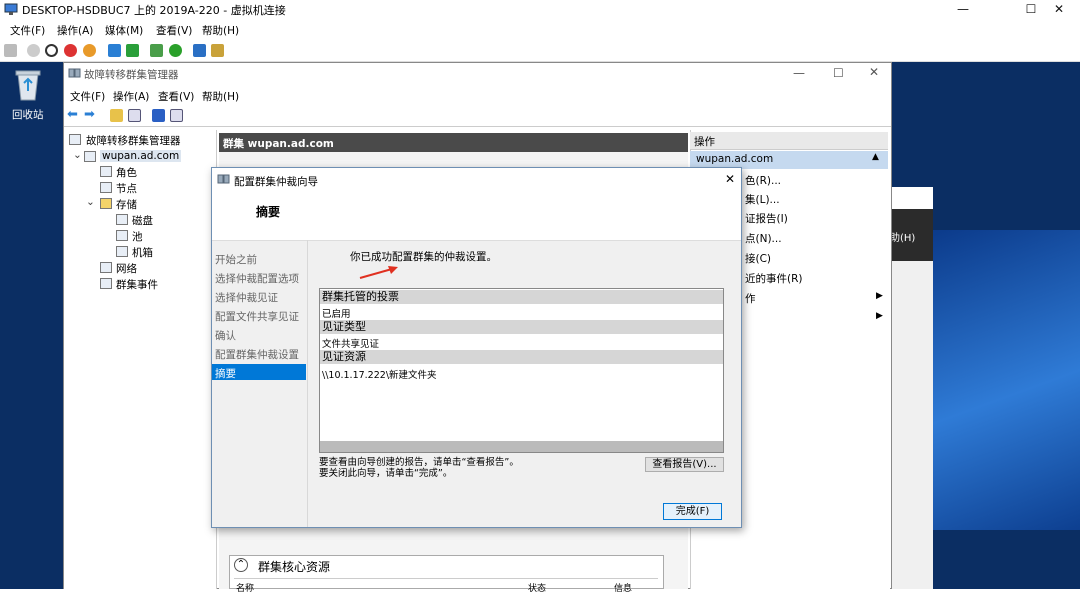 Image resolution: width=1080 pixels, height=594 pixels. I want to click on fcm-maximize-button: ☐, so click(838, 73).